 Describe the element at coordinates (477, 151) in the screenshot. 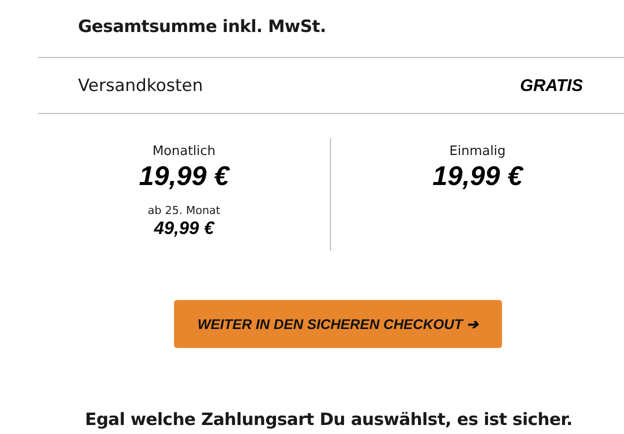

I see `price-label: Einmalig` at that location.